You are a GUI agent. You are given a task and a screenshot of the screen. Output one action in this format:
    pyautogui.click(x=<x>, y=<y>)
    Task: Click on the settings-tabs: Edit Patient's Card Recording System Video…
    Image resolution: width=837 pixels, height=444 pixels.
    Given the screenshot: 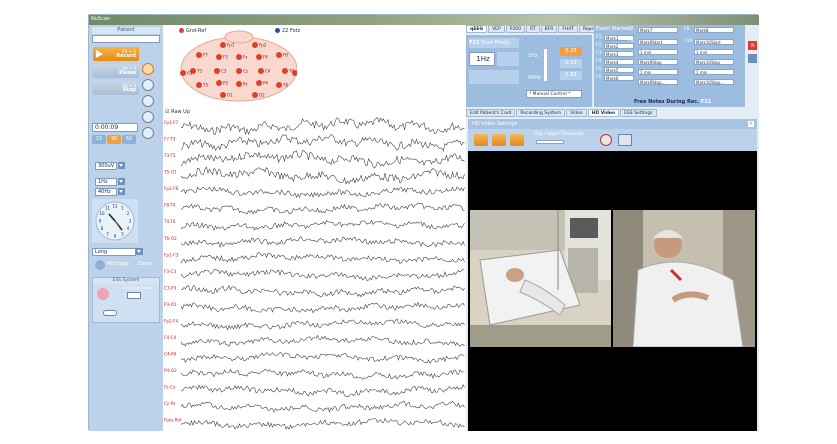 What is the action you would take?
    pyautogui.click(x=612, y=113)
    